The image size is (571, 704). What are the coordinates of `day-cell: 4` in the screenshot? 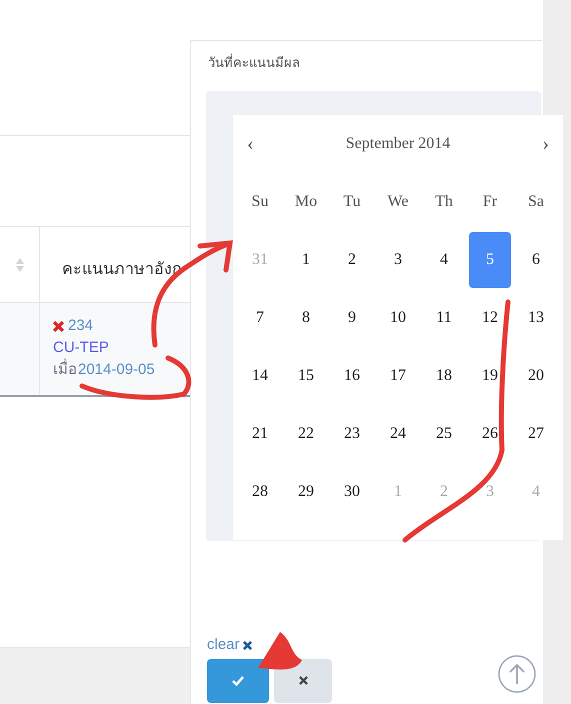 It's located at (444, 260).